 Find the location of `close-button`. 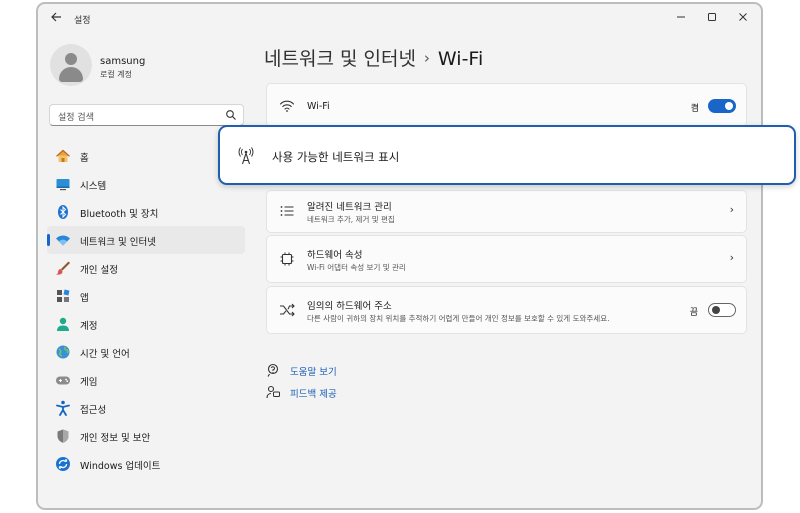

close-button is located at coordinates (743, 19).